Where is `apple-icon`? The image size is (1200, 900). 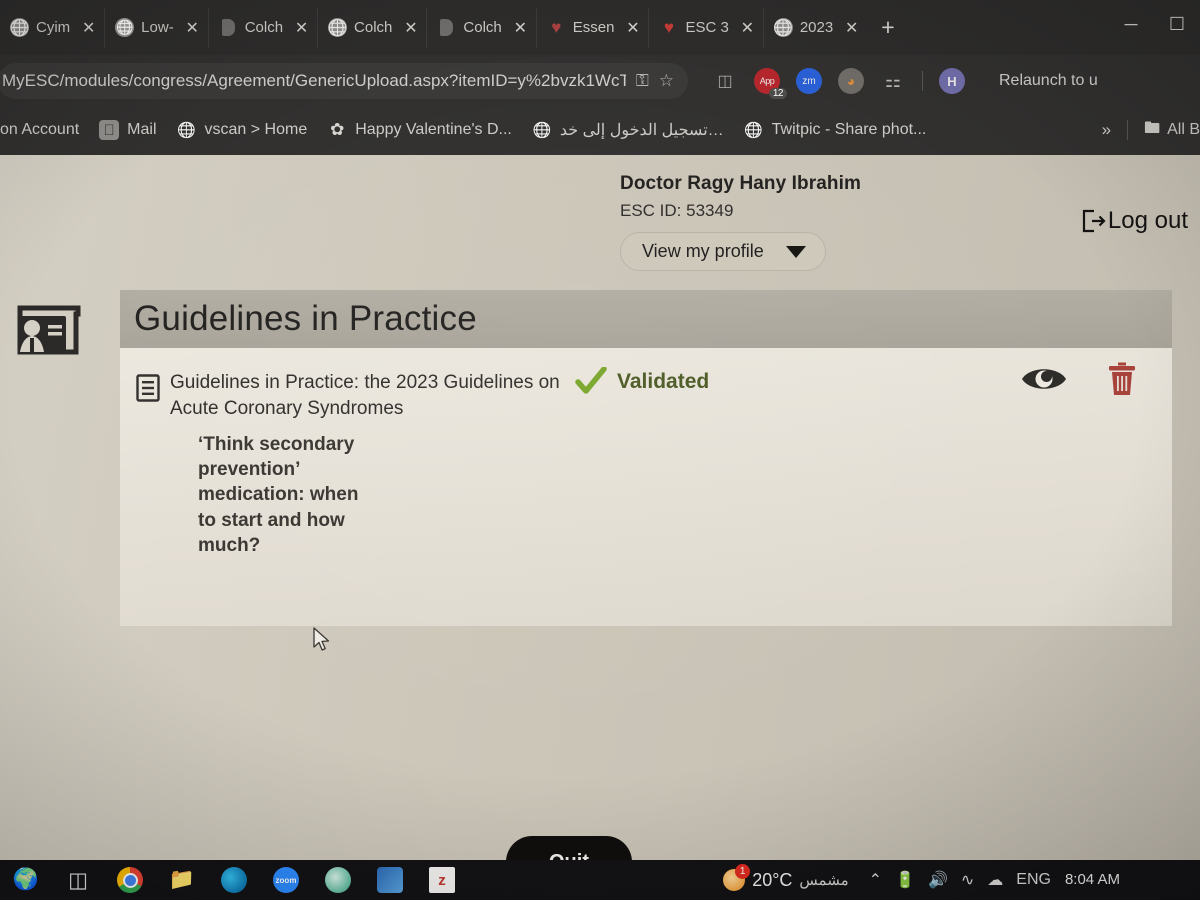 apple-icon is located at coordinates (109, 130).